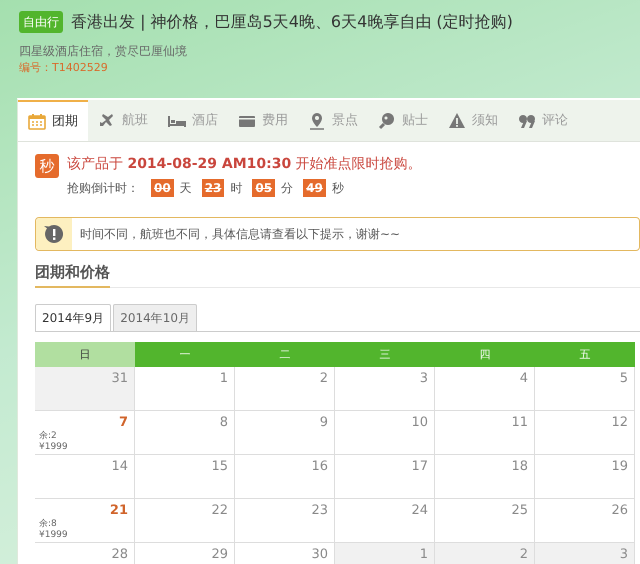  Describe the element at coordinates (186, 188) in the screenshot. I see `countdown-unit: 天` at that location.